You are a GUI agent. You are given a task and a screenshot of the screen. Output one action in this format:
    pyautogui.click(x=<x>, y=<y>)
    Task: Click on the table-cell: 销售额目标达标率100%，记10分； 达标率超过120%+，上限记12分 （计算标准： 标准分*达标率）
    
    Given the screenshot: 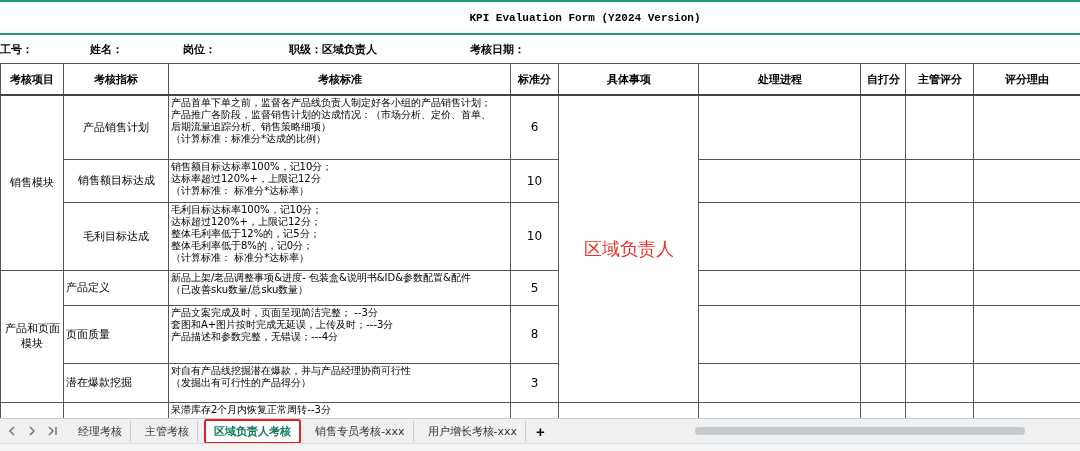 What is the action you would take?
    pyautogui.click(x=339, y=180)
    